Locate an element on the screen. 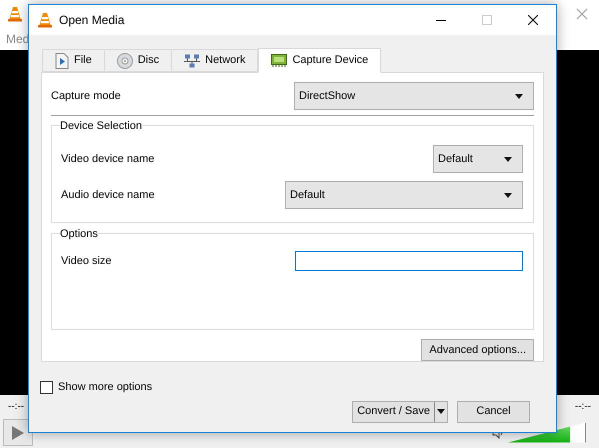  capture-card-icon is located at coordinates (279, 60).